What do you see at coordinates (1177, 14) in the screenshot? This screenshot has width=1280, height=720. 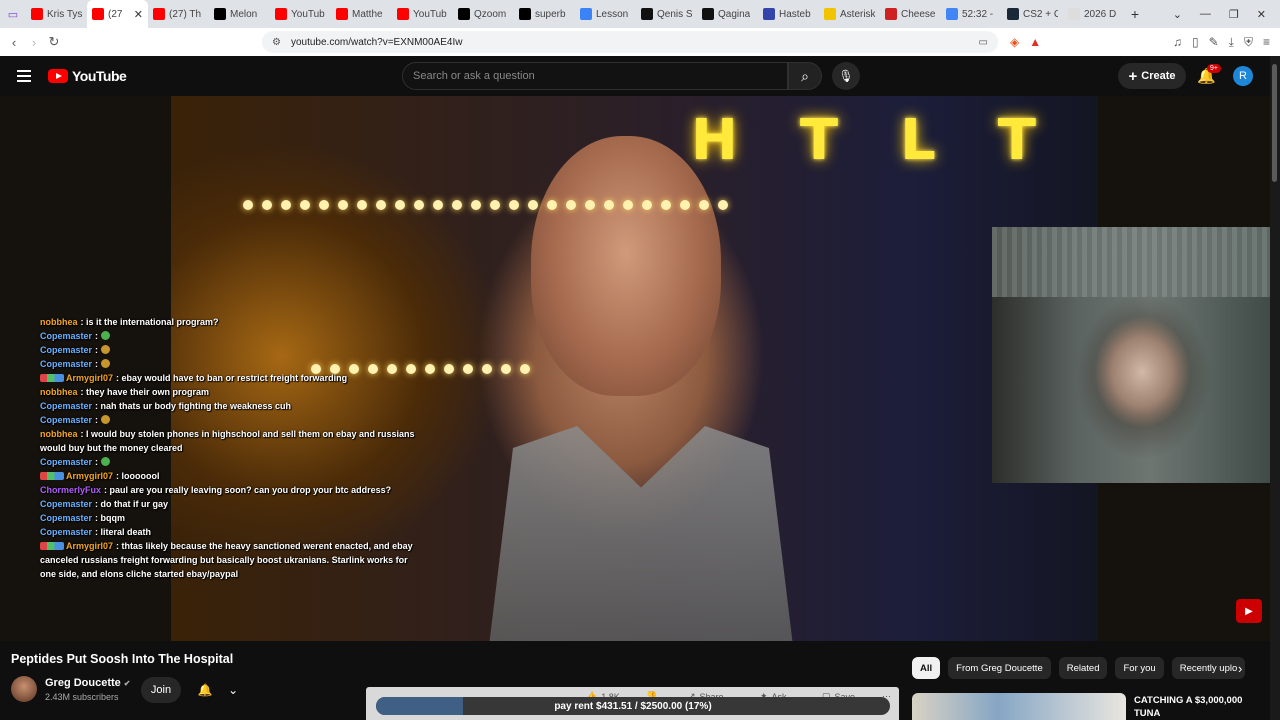 I see `tab-menu-chevron-icon: ⌄` at bounding box center [1177, 14].